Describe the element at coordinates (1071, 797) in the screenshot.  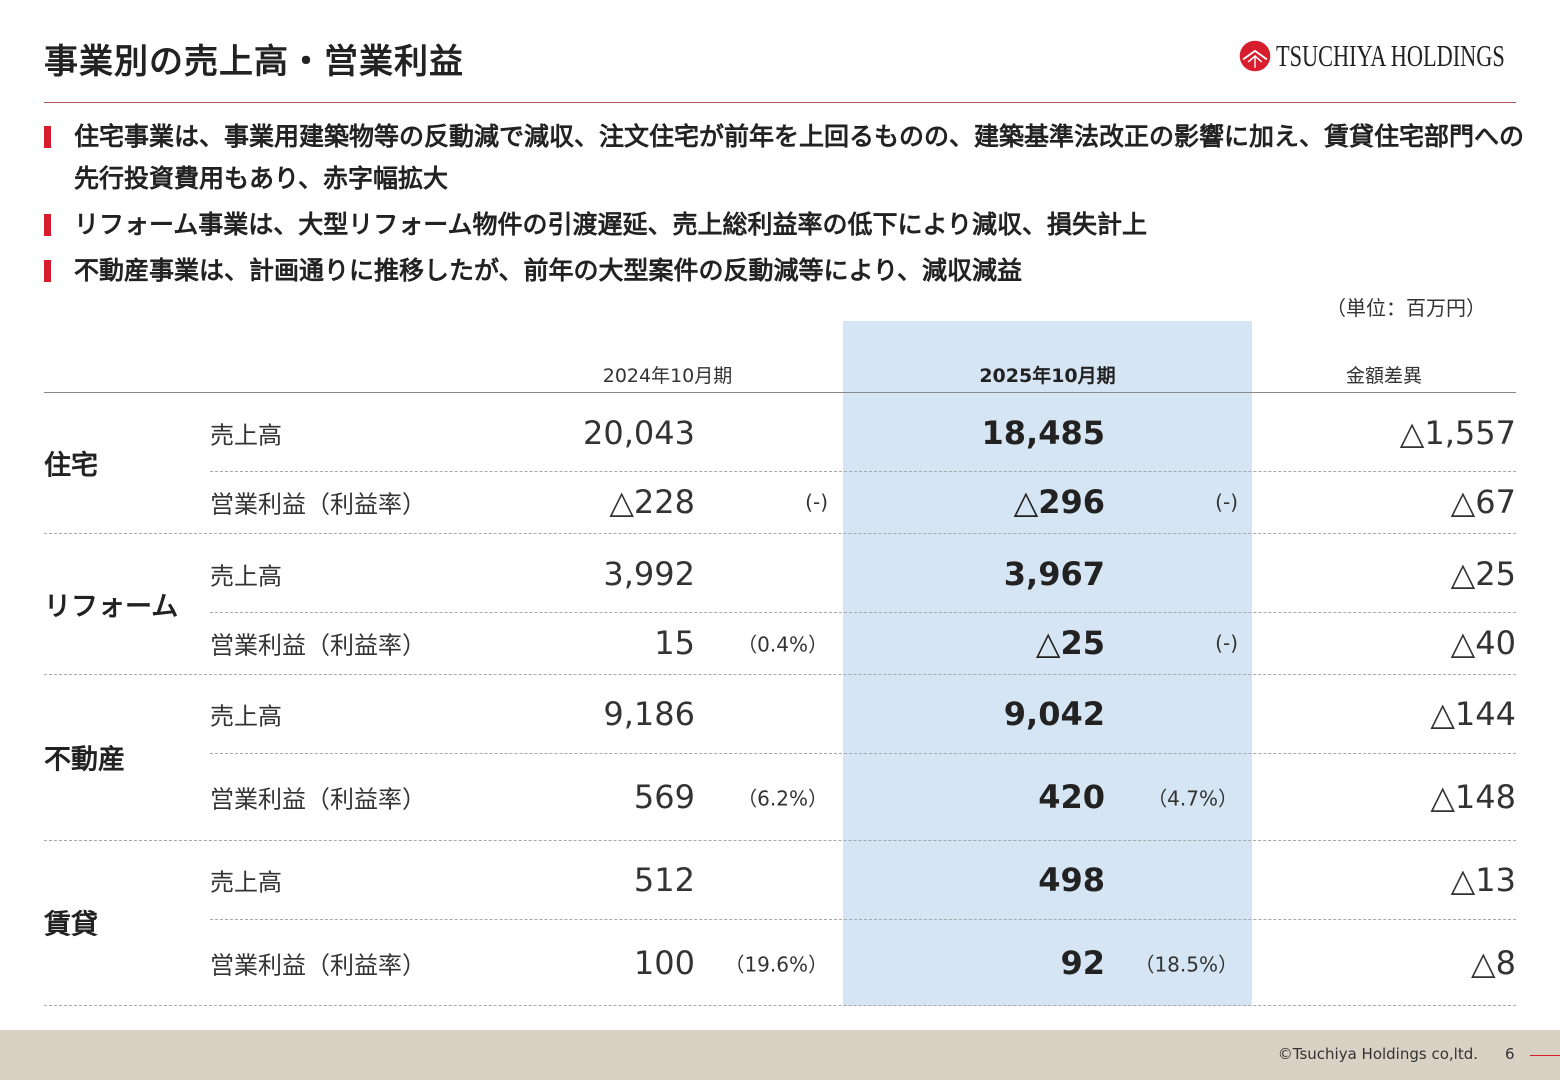
I see `value-fy2025: 420` at that location.